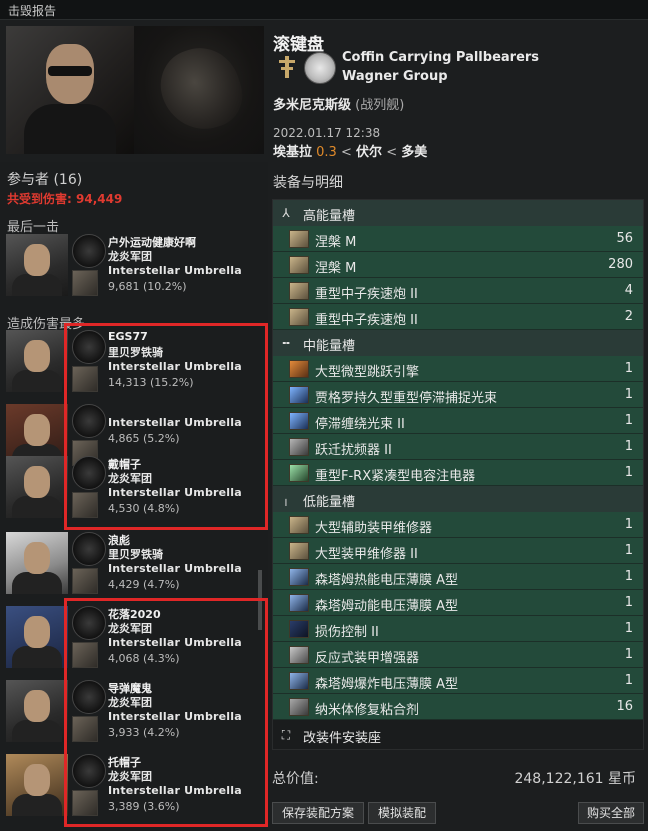 Image resolution: width=648 pixels, height=831 pixels. Describe the element at coordinates (458, 551) in the screenshot. I see `fit-item: 大型装甲维修器 II 1` at that location.